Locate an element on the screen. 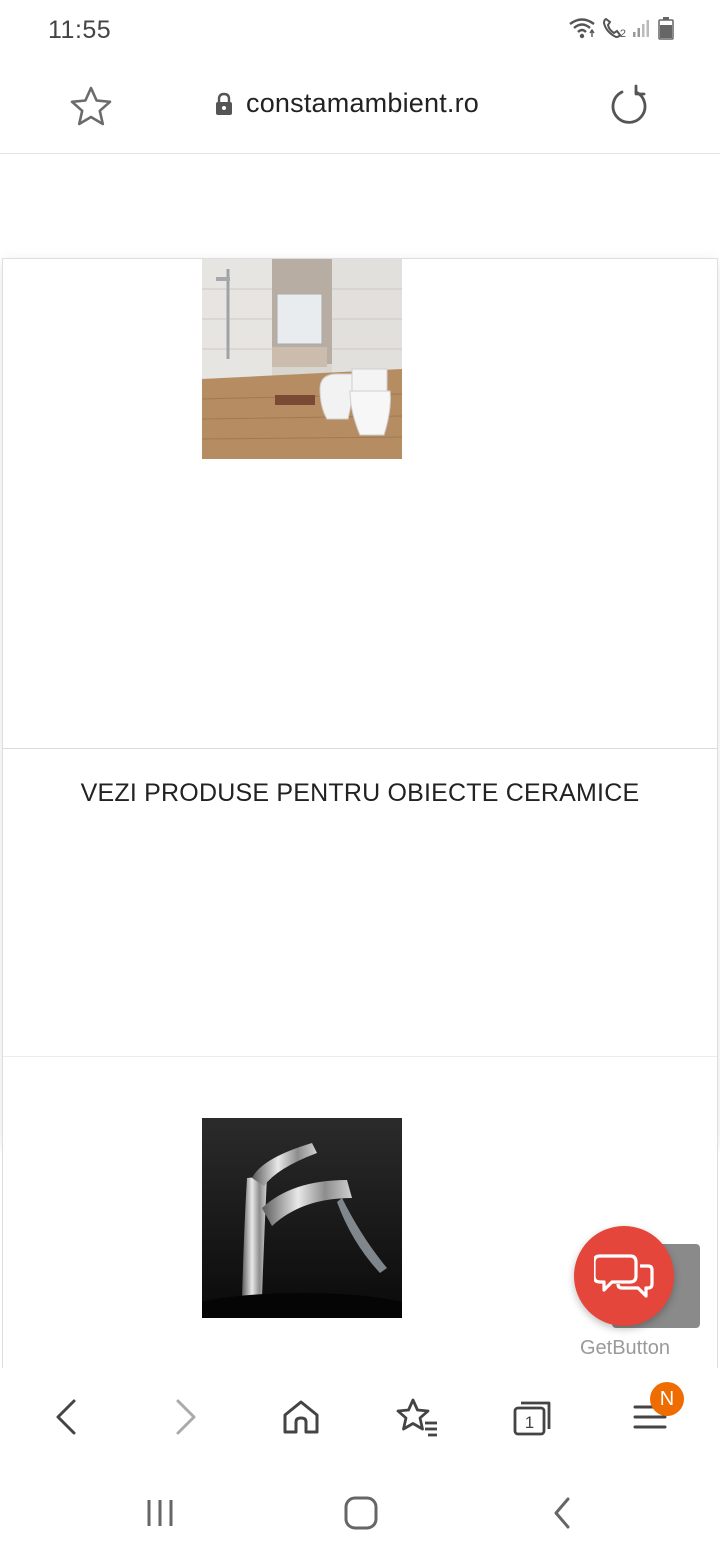 Image resolution: width=720 pixels, height=1560 pixels. sim-index: 2 is located at coordinates (622, 34).